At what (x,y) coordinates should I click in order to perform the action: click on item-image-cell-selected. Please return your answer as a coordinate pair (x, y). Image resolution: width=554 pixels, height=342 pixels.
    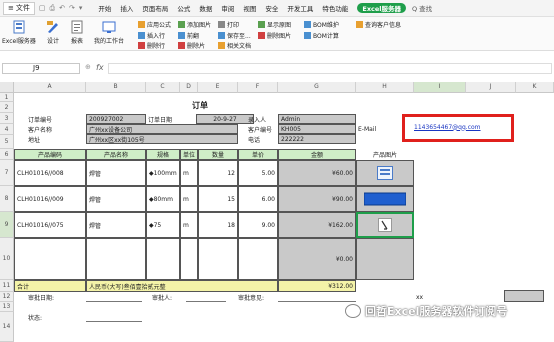
    Looking at the image, I should click on (385, 225).